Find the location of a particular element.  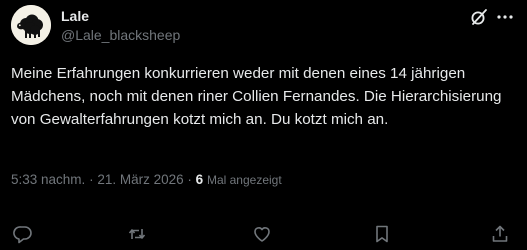

grok-icon is located at coordinates (479, 17).